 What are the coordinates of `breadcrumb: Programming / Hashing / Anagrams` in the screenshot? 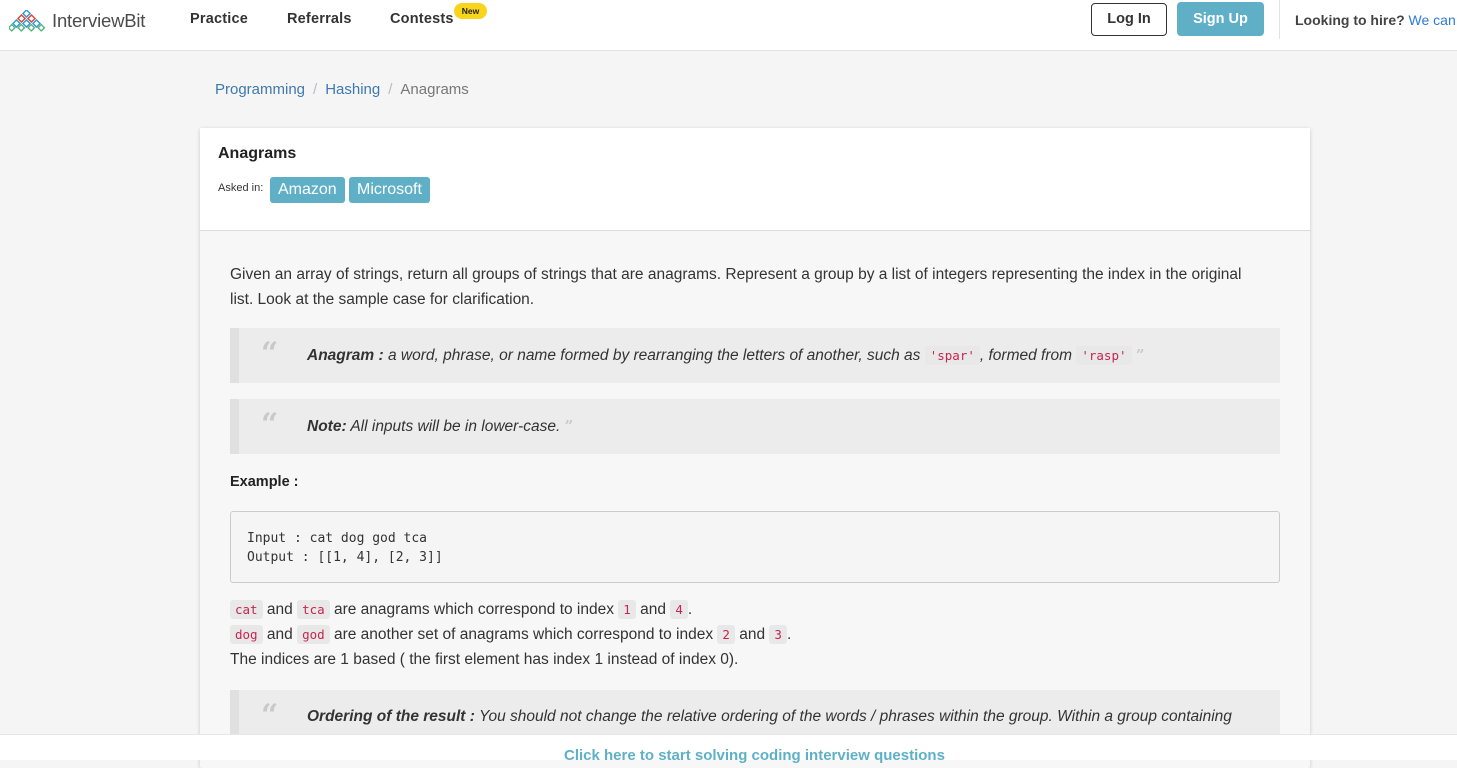 It's located at (342, 89).